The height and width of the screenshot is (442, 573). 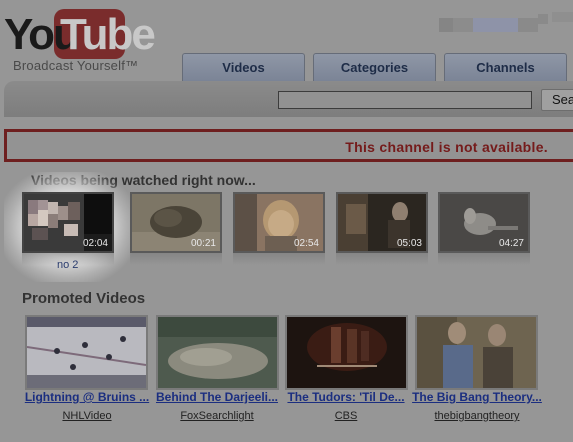 What do you see at coordinates (203, 243) in the screenshot?
I see `duration-label: 00:21` at bounding box center [203, 243].